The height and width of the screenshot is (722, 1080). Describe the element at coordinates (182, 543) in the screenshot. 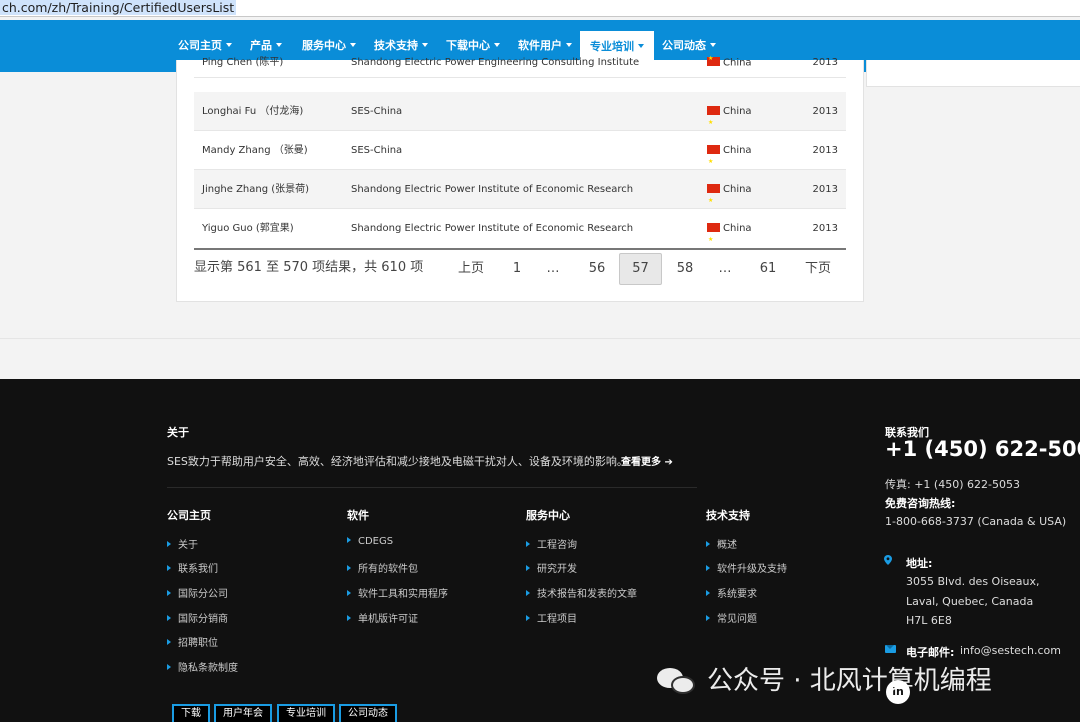

I see `footer-link: 关于` at that location.